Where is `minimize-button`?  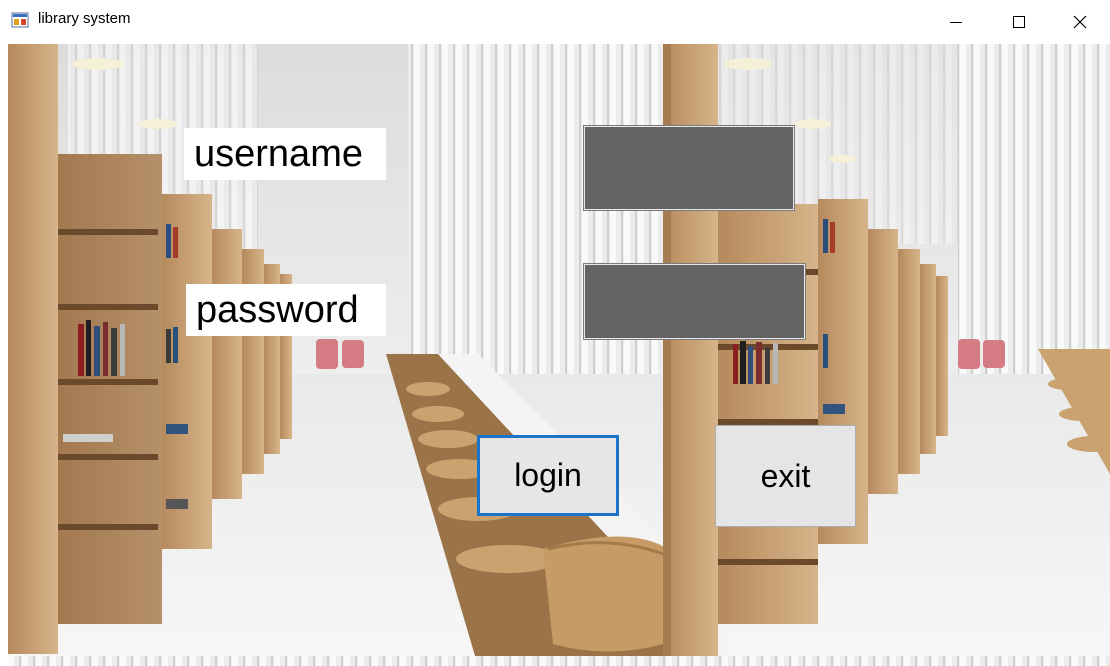
minimize-button is located at coordinates (956, 22).